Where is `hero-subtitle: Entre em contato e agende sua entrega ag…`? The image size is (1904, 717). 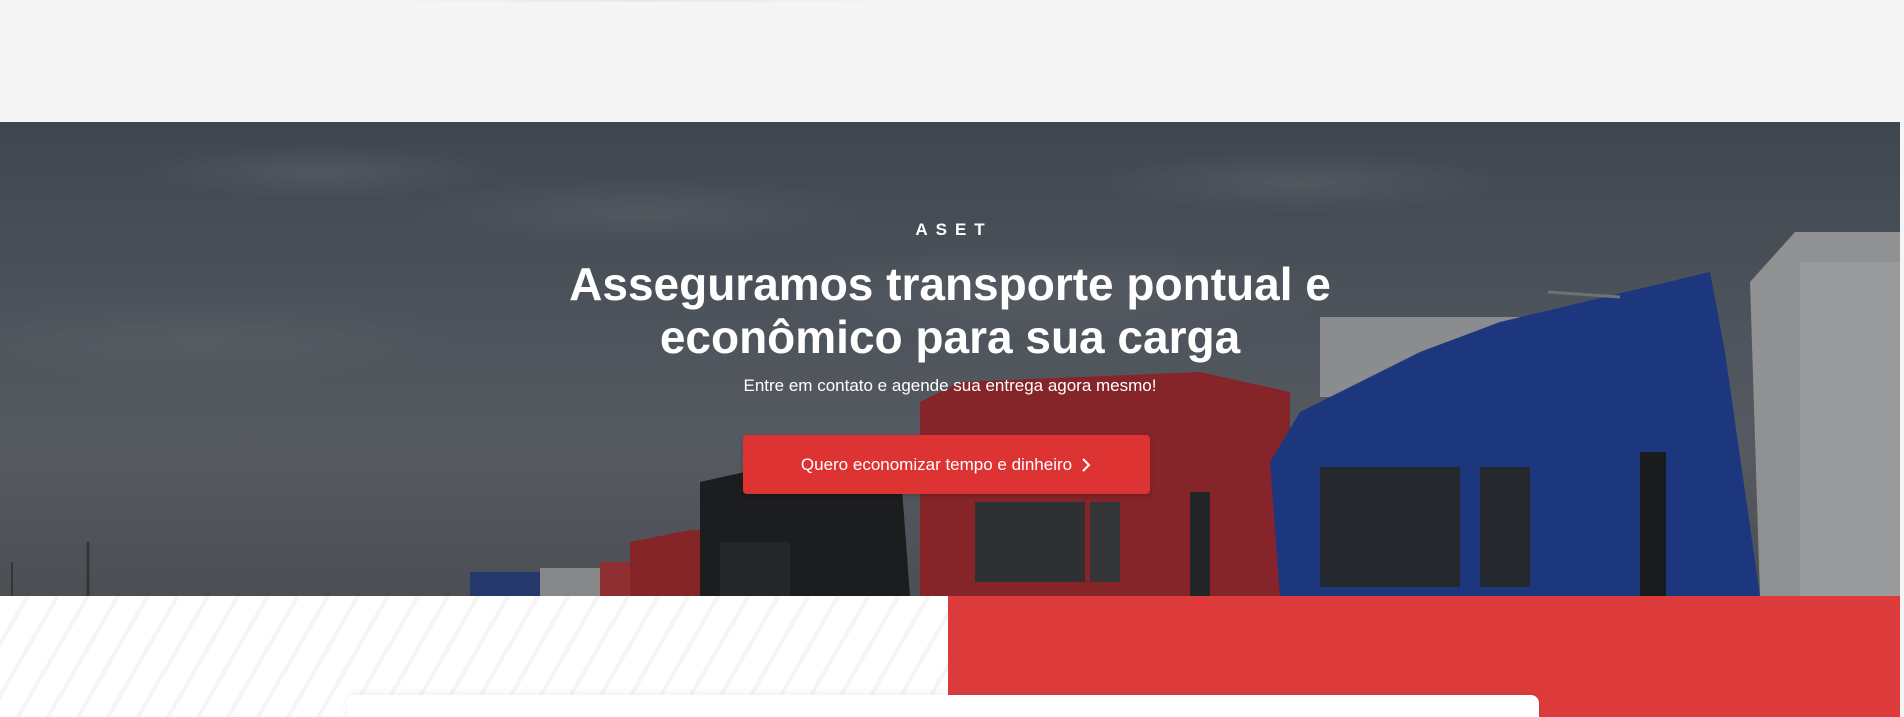 hero-subtitle: Entre em contato e agende sua entrega ag… is located at coordinates (950, 385).